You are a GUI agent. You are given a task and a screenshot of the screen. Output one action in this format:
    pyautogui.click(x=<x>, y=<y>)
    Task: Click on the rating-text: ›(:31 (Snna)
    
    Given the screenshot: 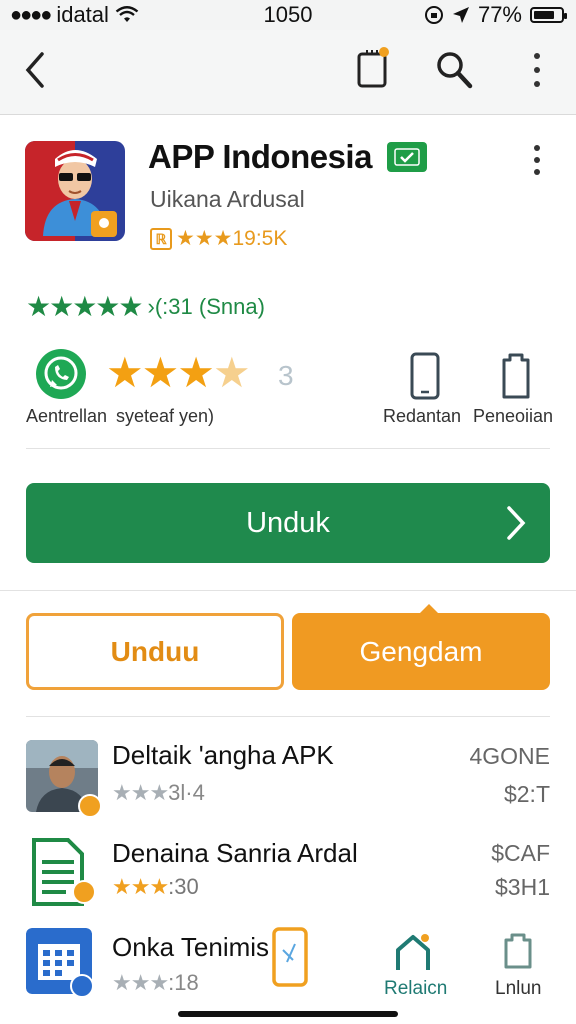 What is the action you would take?
    pyautogui.click(x=206, y=306)
    